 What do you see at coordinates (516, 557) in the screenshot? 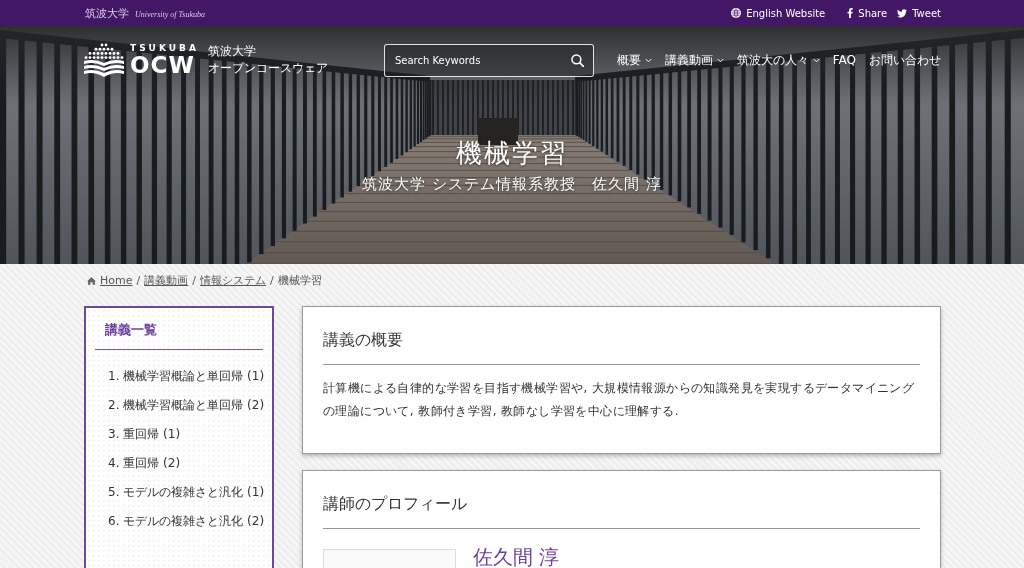
I see `lecturer-name: 佐久間 淳` at bounding box center [516, 557].